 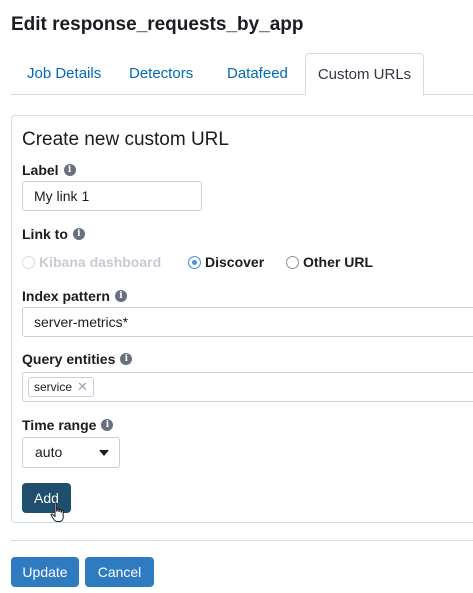 What do you see at coordinates (104, 453) in the screenshot?
I see `caret-down-icon` at bounding box center [104, 453].